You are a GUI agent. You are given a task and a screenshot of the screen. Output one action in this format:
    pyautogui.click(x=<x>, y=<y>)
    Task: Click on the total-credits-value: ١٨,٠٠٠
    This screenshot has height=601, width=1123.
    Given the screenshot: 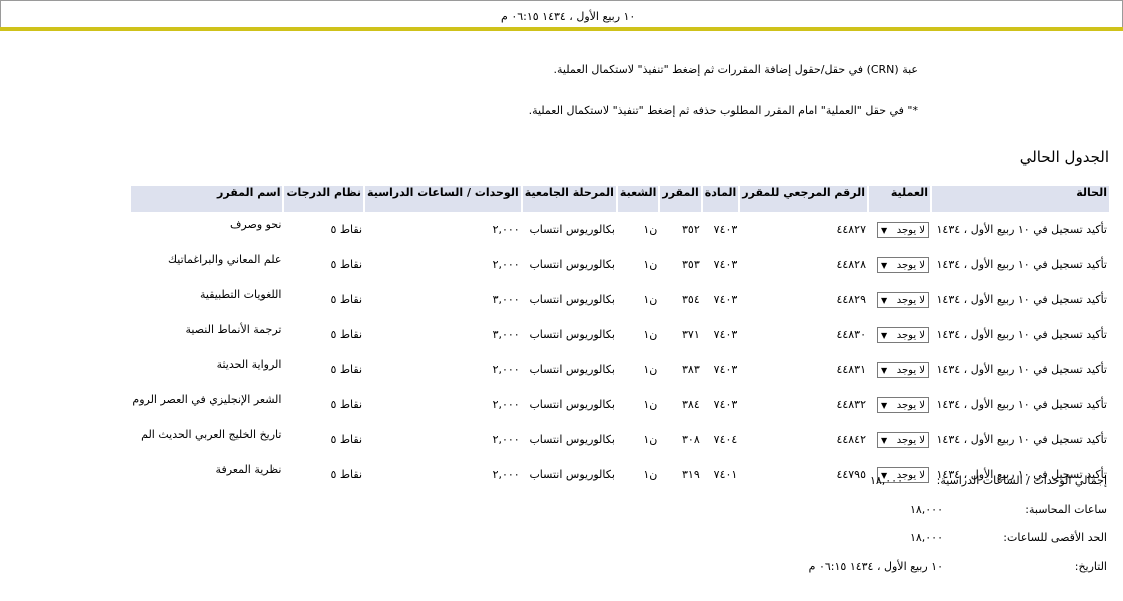 What is the action you would take?
    pyautogui.click(x=886, y=480)
    